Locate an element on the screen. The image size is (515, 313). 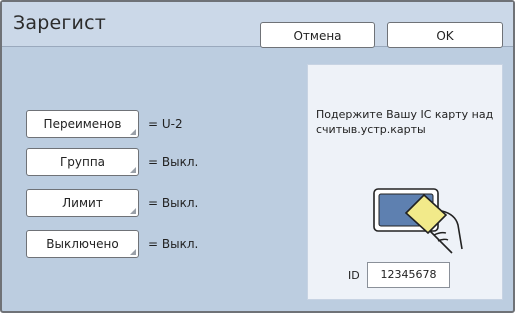
card-reader-icon is located at coordinates (418, 221).